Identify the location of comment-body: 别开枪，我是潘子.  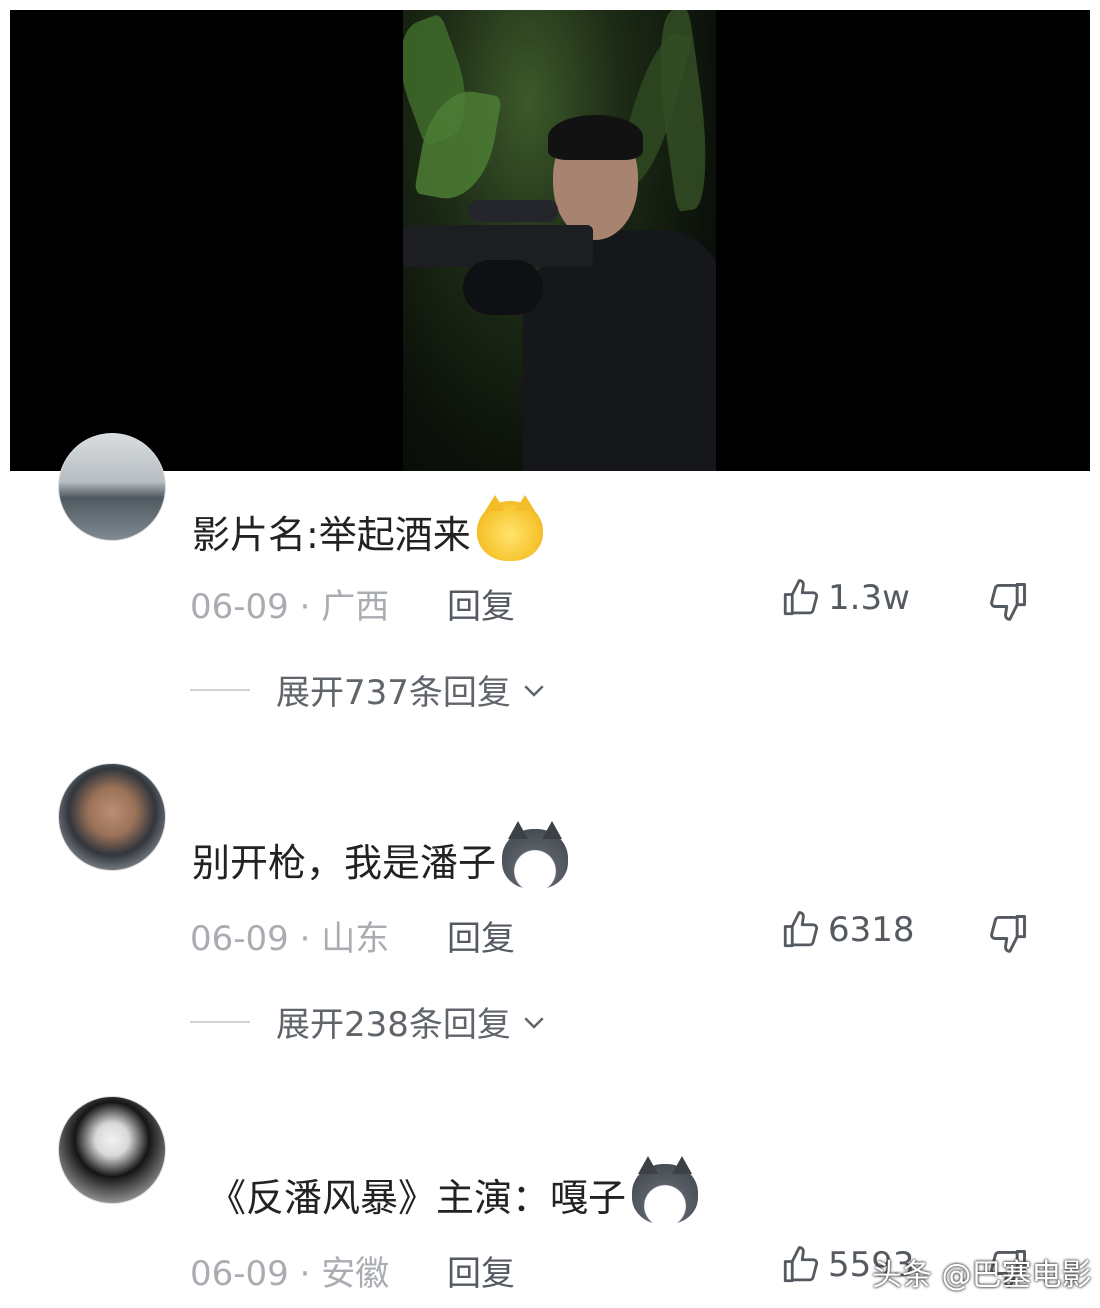
(380, 855).